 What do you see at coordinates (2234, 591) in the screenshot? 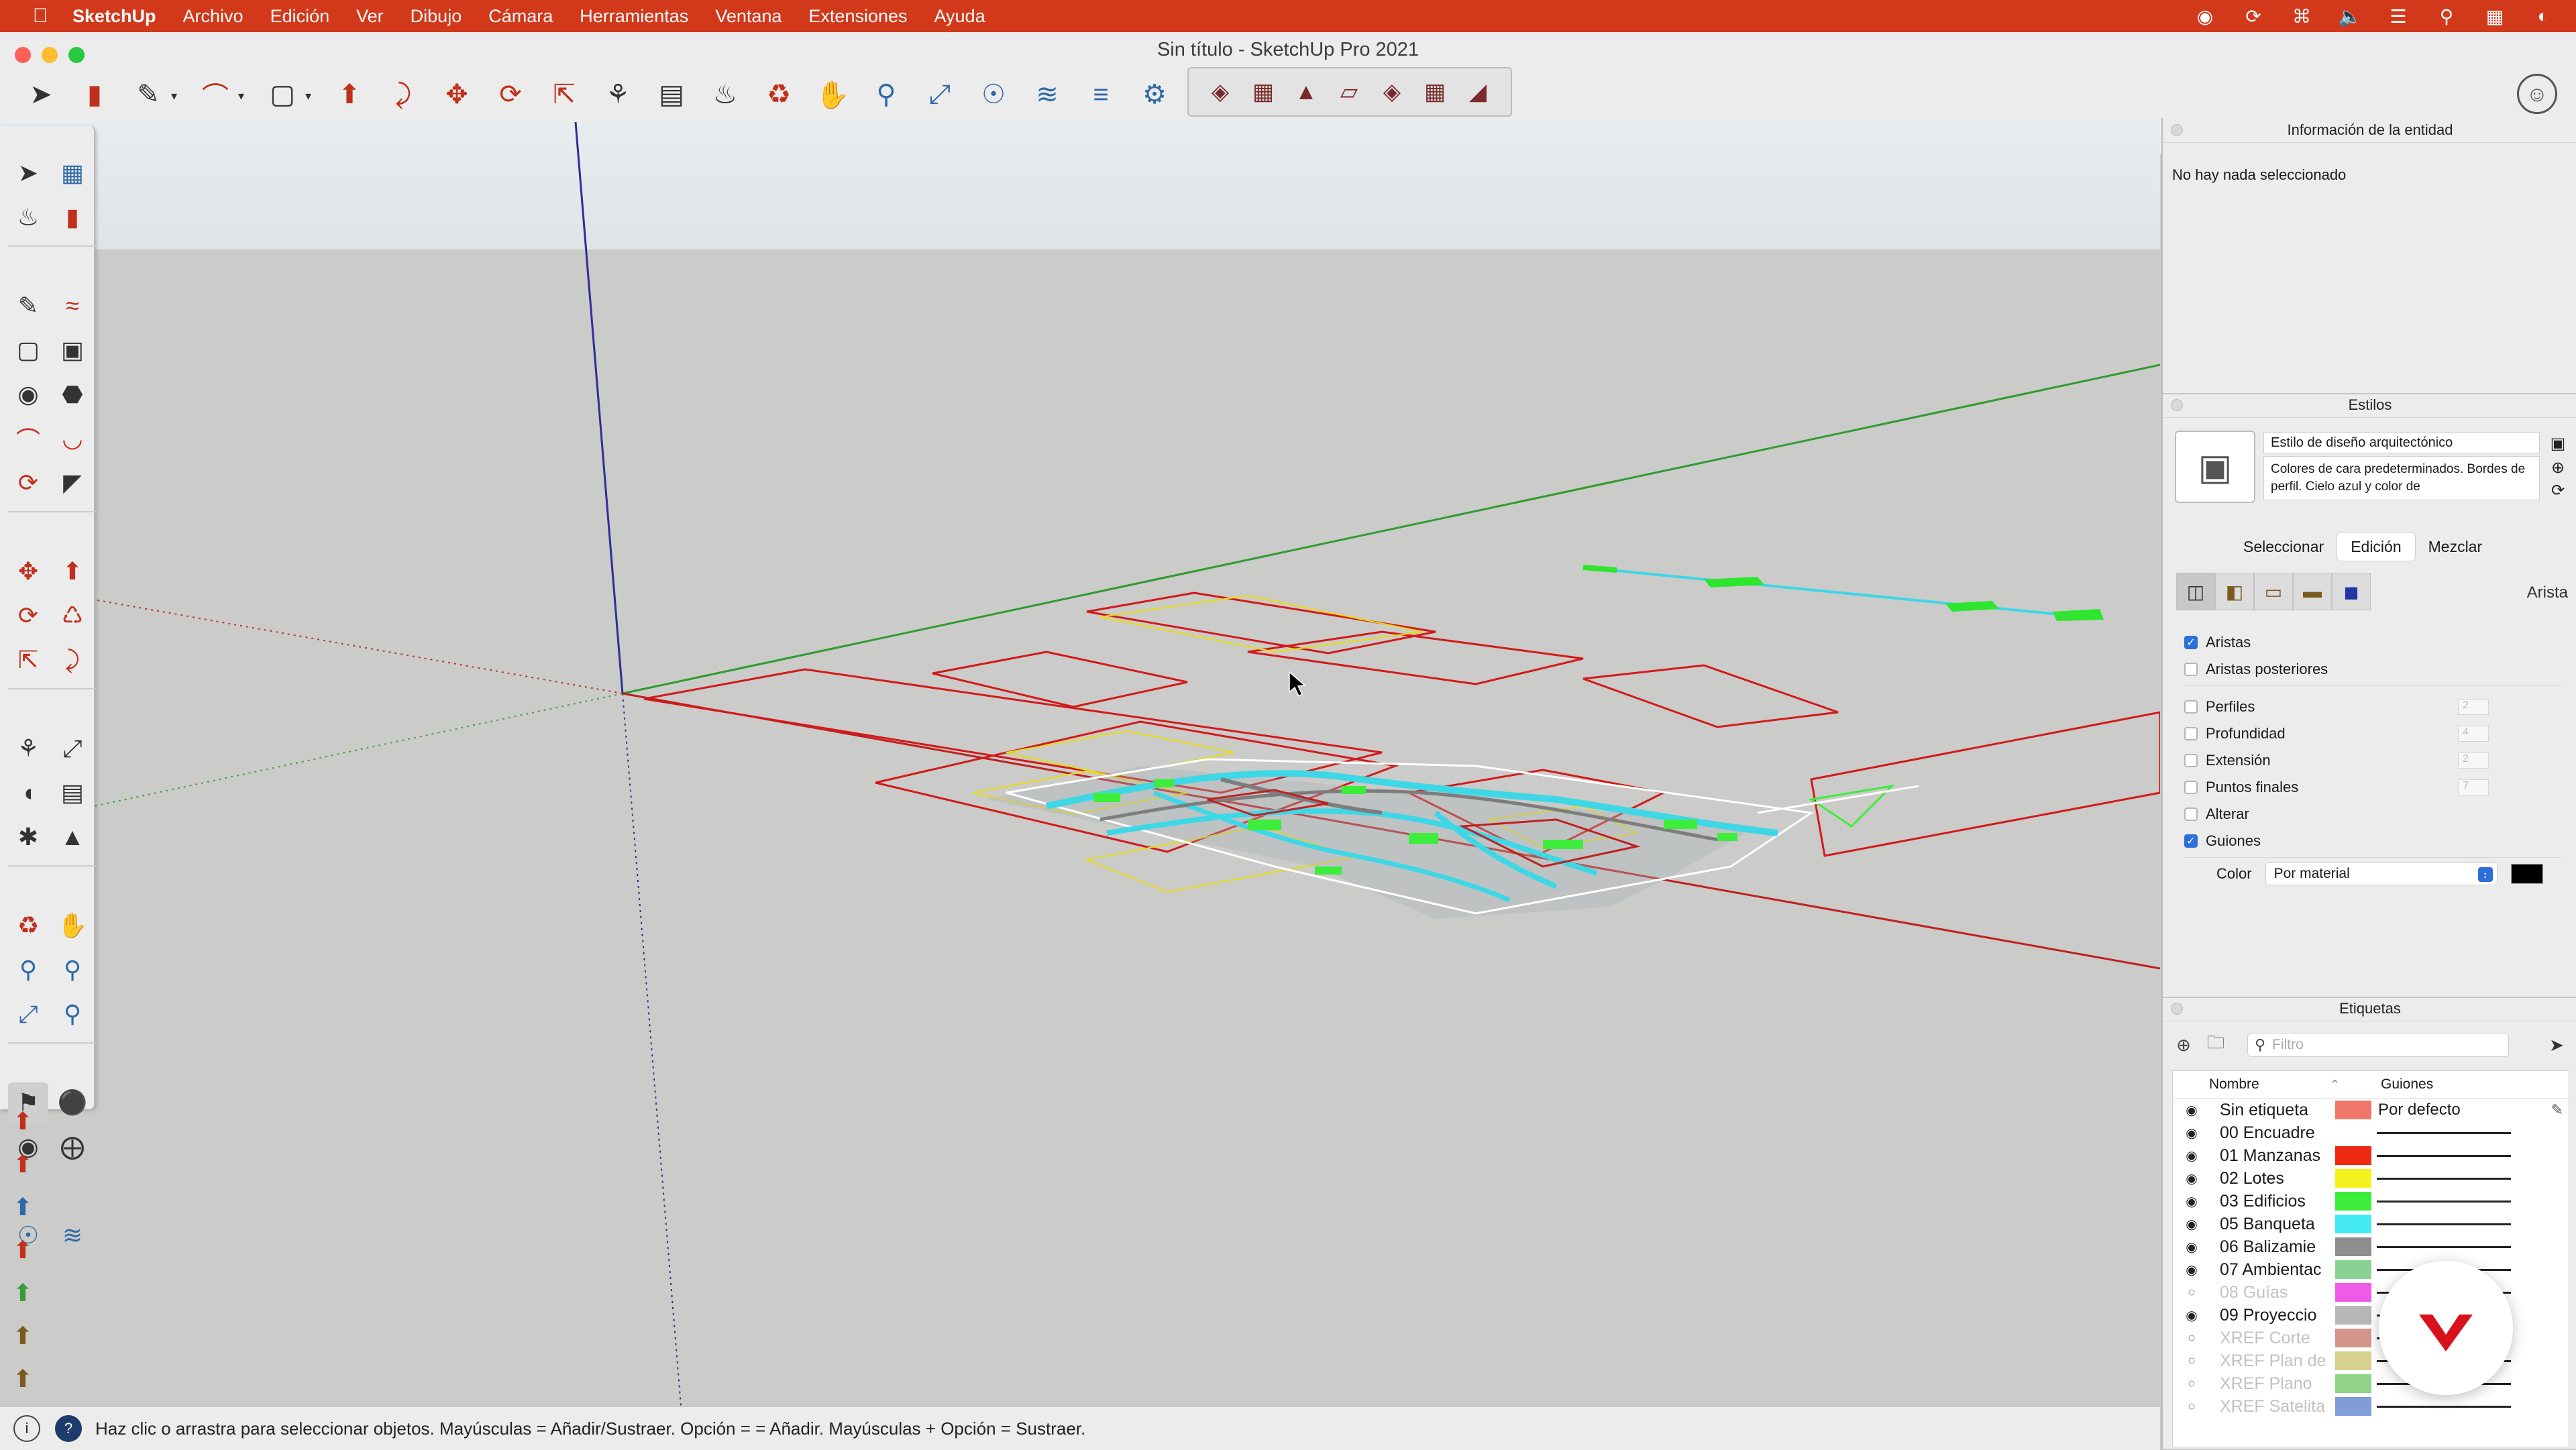
I see `face-settings-icon: ◧` at bounding box center [2234, 591].